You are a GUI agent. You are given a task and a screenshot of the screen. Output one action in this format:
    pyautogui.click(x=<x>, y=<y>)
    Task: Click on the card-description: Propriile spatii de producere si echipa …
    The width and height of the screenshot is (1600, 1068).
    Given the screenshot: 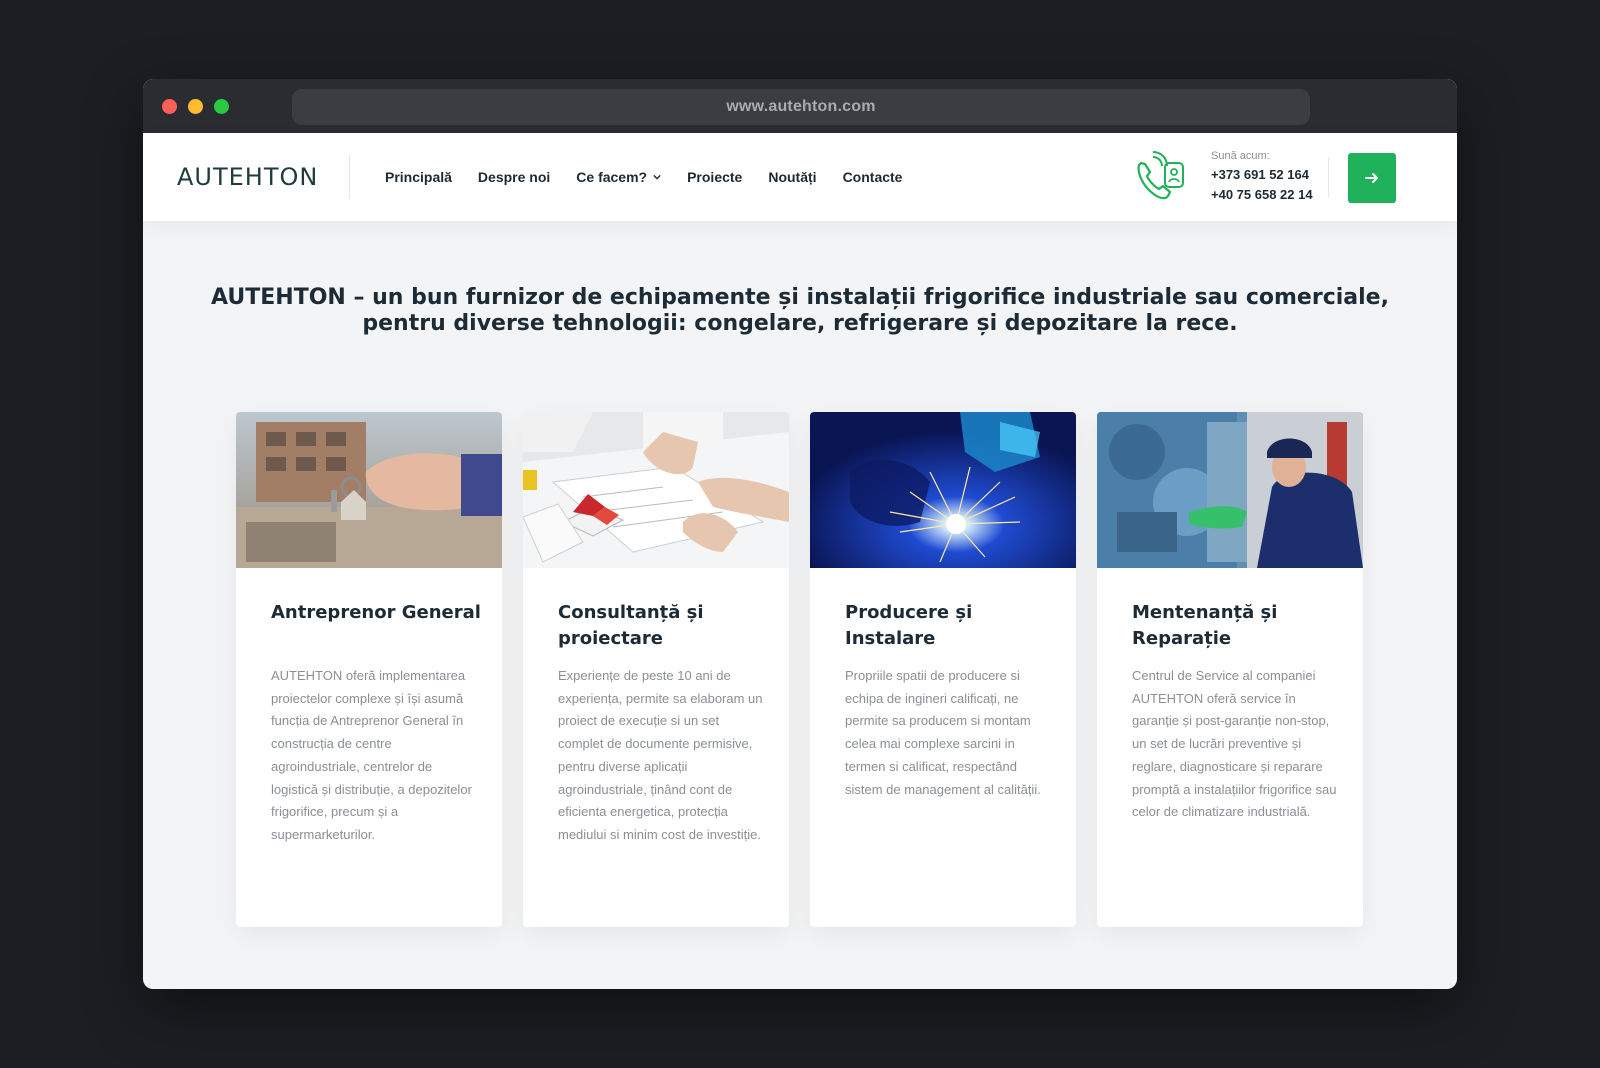 What is the action you would take?
    pyautogui.click(x=943, y=732)
    